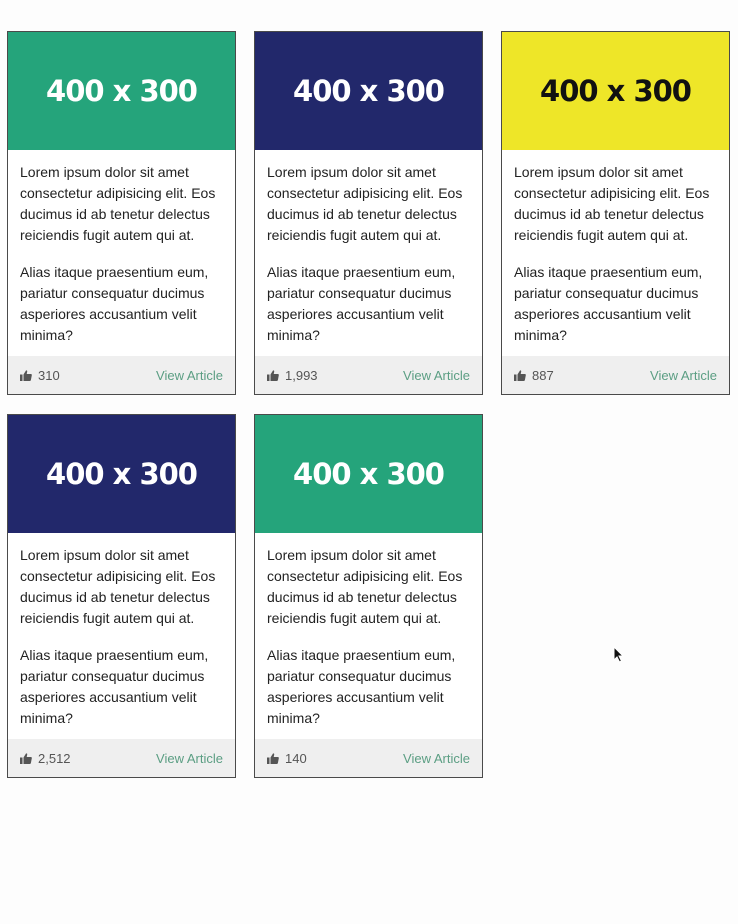 The image size is (738, 924). What do you see at coordinates (368, 758) in the screenshot?
I see `card-footer: 140 View Article` at bounding box center [368, 758].